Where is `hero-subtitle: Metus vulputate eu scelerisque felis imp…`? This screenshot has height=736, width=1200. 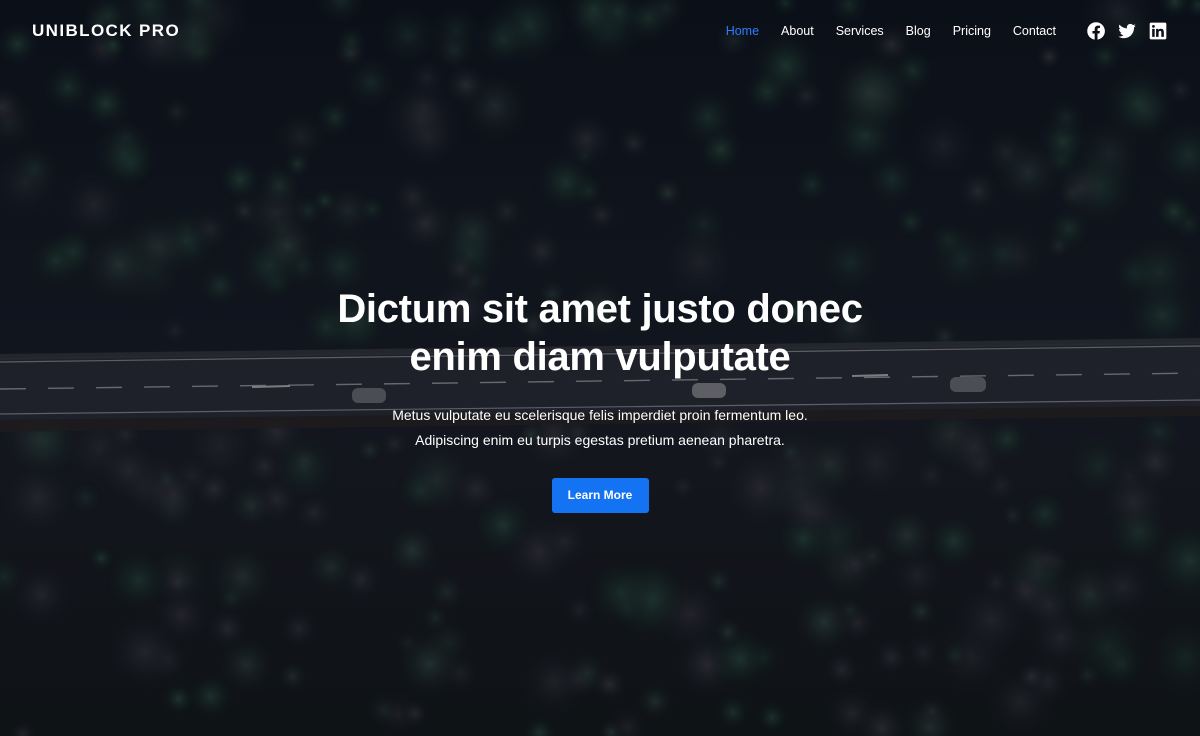
hero-subtitle: Metus vulputate eu scelerisque felis imp… is located at coordinates (600, 428).